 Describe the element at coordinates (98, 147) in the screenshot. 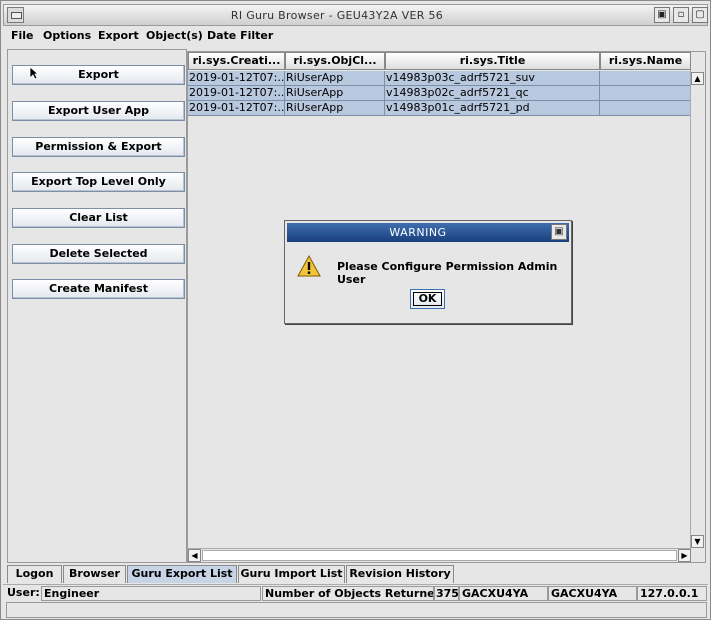

I see `permission-export-button: Permission & Export` at that location.